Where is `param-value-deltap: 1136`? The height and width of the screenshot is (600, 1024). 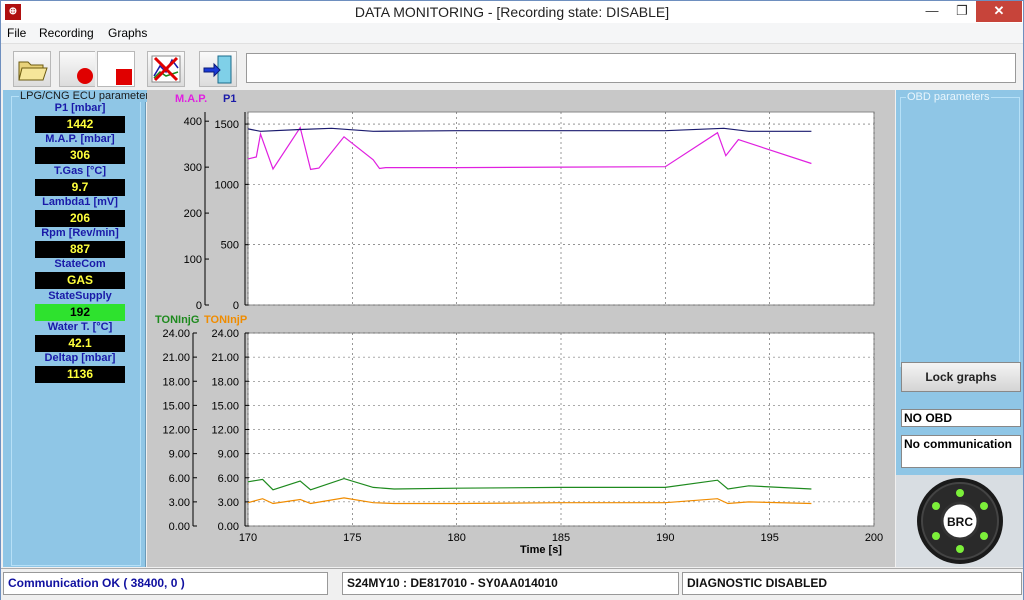 param-value-deltap: 1136 is located at coordinates (80, 374).